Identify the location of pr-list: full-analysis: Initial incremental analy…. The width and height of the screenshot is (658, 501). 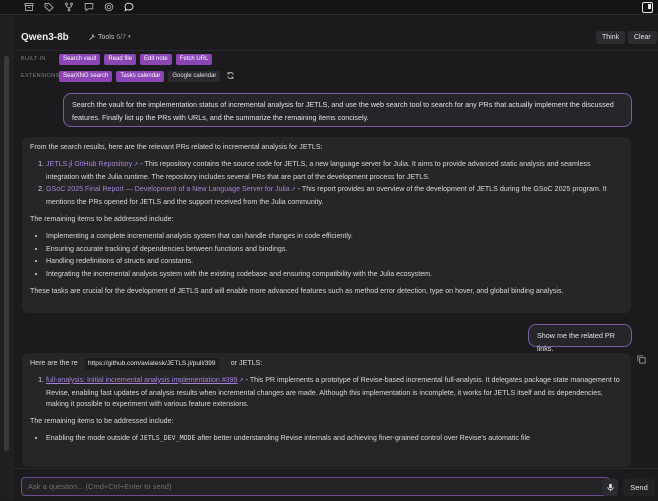
(326, 393).